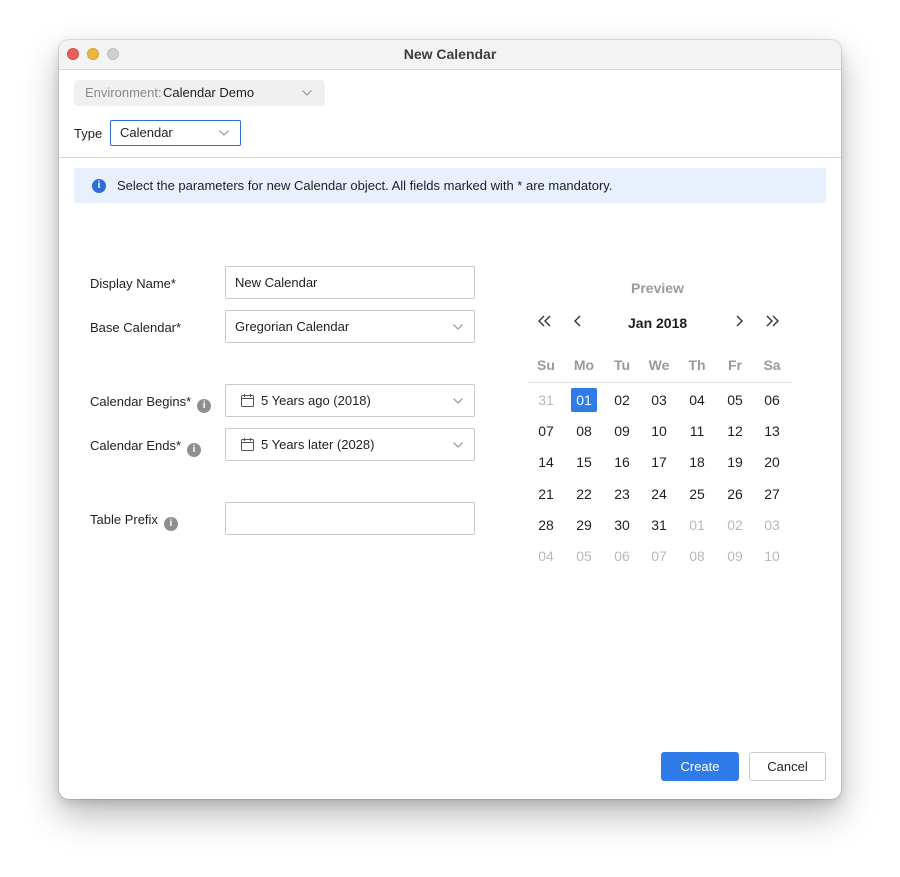 The height and width of the screenshot is (877, 900). I want to click on weekday-label: Tu, so click(622, 365).